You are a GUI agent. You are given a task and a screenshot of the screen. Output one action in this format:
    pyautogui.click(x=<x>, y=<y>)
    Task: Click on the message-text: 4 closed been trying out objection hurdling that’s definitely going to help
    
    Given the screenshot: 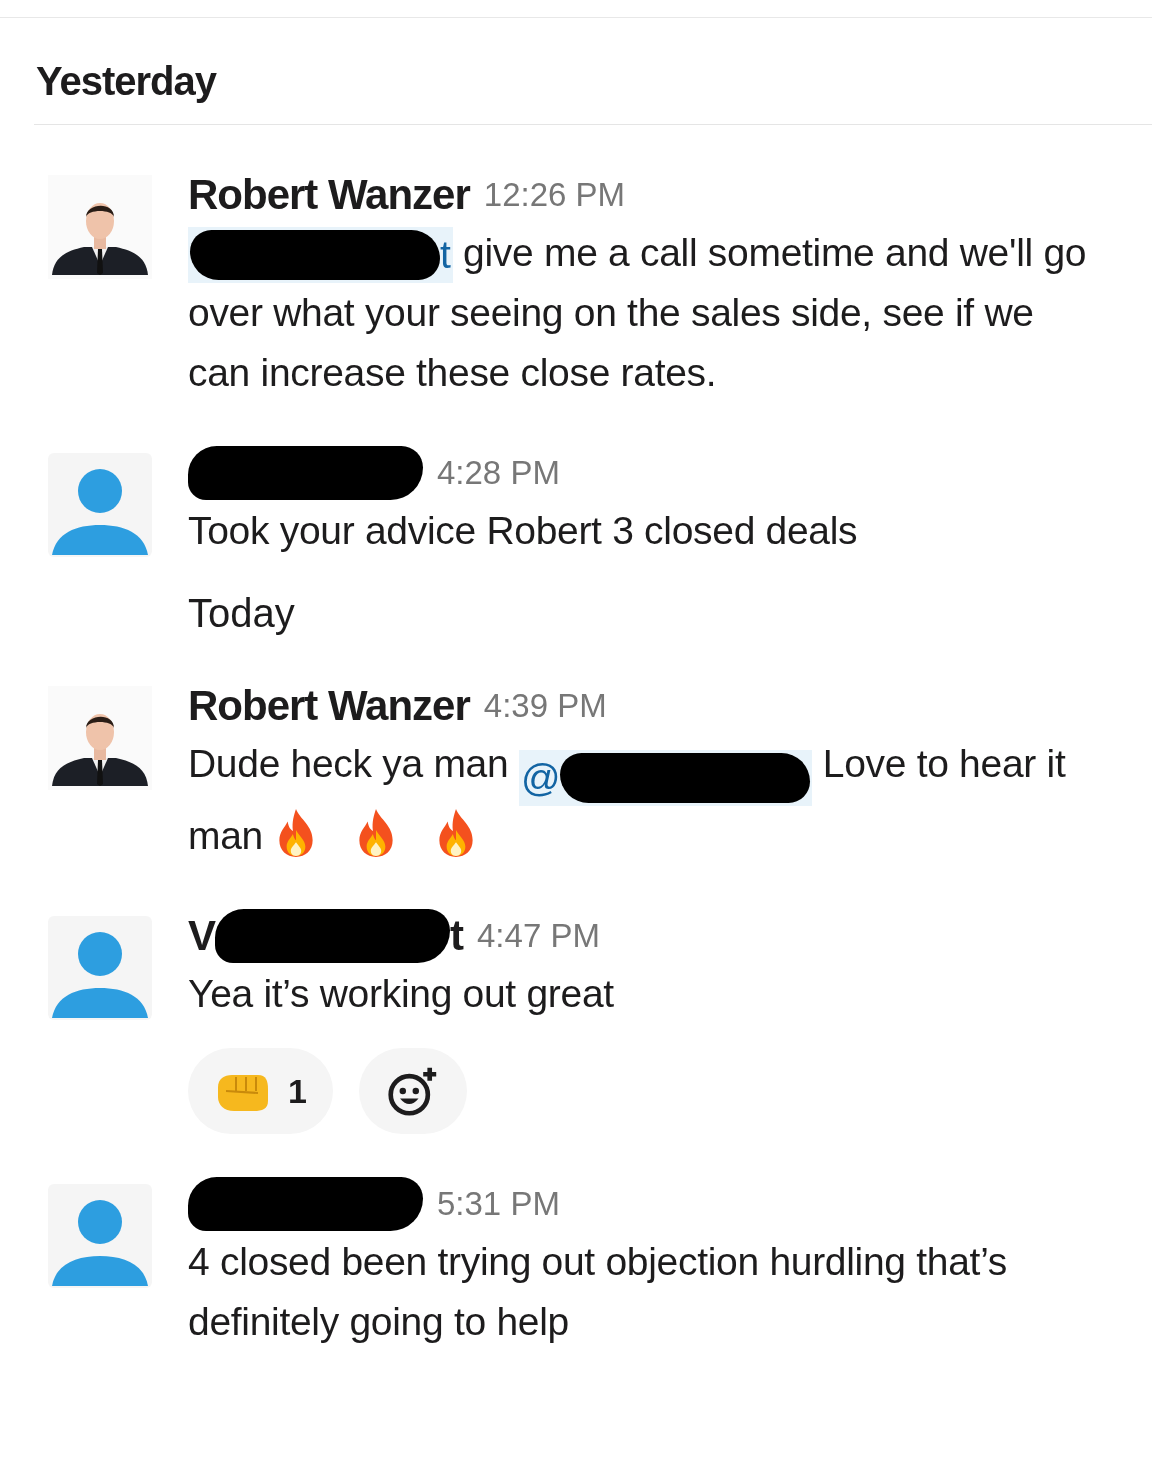 What is the action you would take?
    pyautogui.click(x=598, y=1292)
    